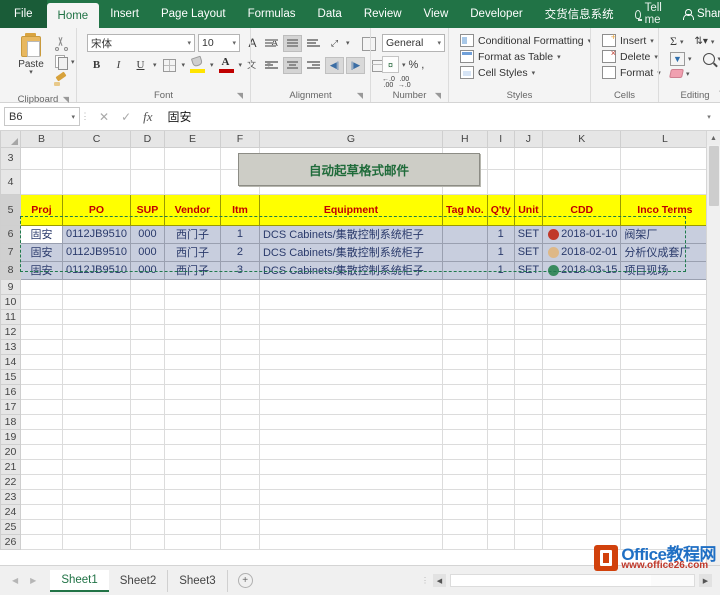 The image size is (720, 595). I want to click on tab-page-layout: Page Layout, so click(193, 14).